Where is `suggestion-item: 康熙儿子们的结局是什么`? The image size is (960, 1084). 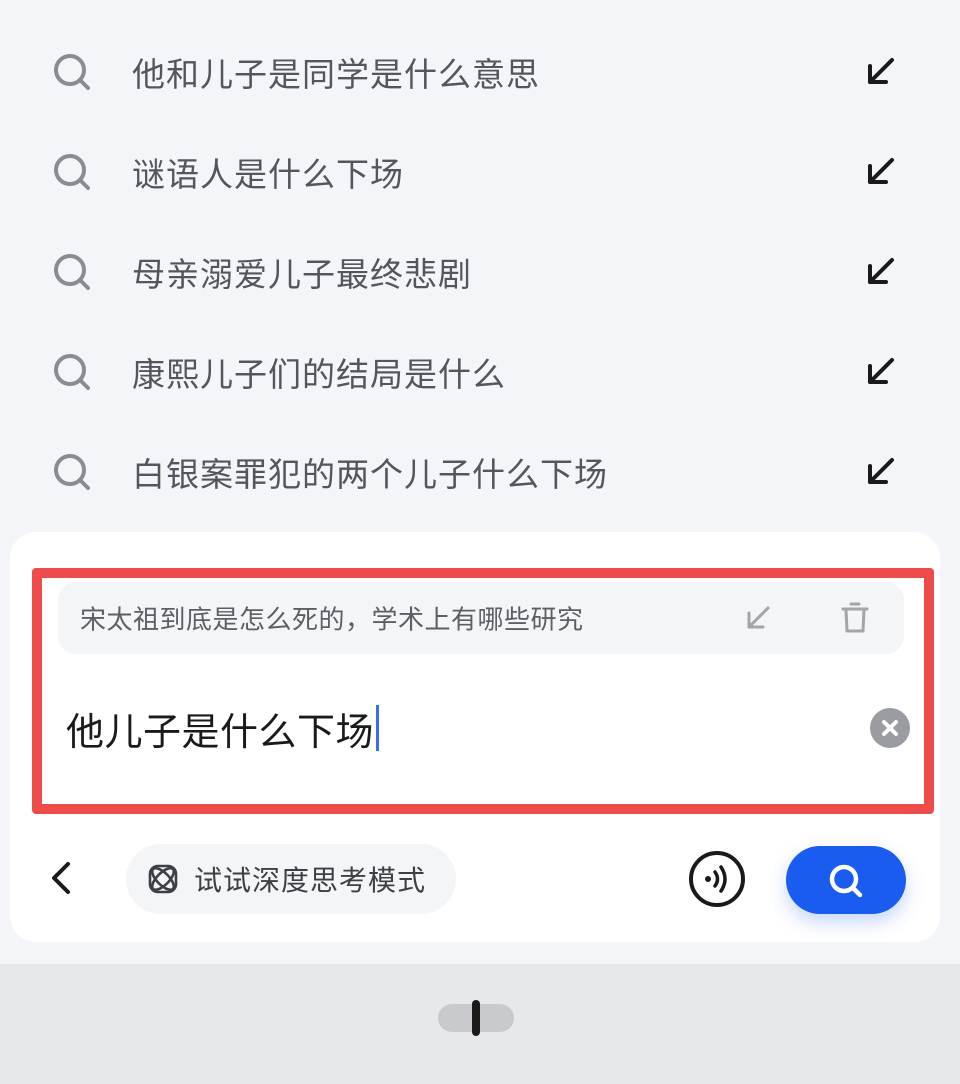
suggestion-item: 康熙儿子们的结局是什么 is located at coordinates (480, 372).